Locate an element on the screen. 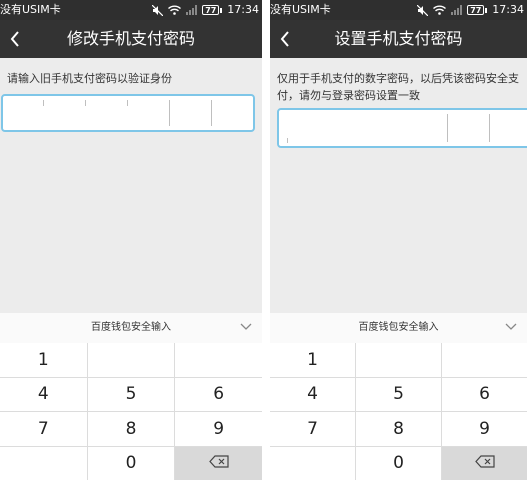 This screenshot has height=480, width=527. screenshot-divider is located at coordinates (266, 240).